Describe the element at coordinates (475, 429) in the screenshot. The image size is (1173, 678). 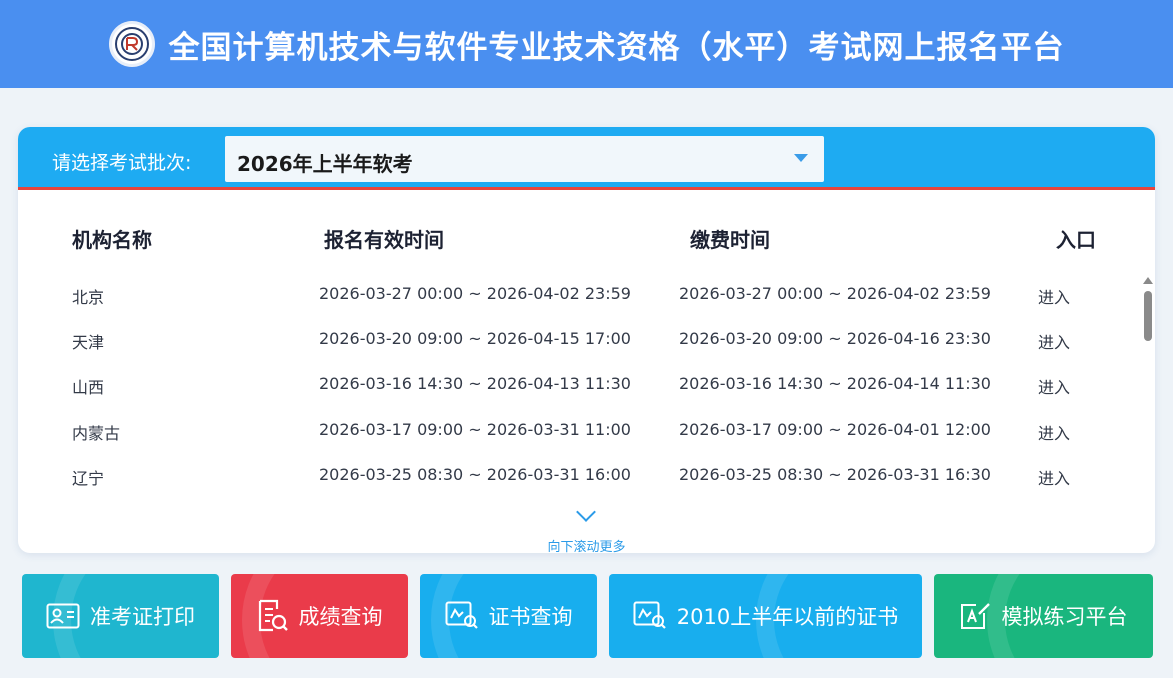
I see `registration-time: 2026-03-17 09:00 ~ 2026-03-31 11:00` at that location.